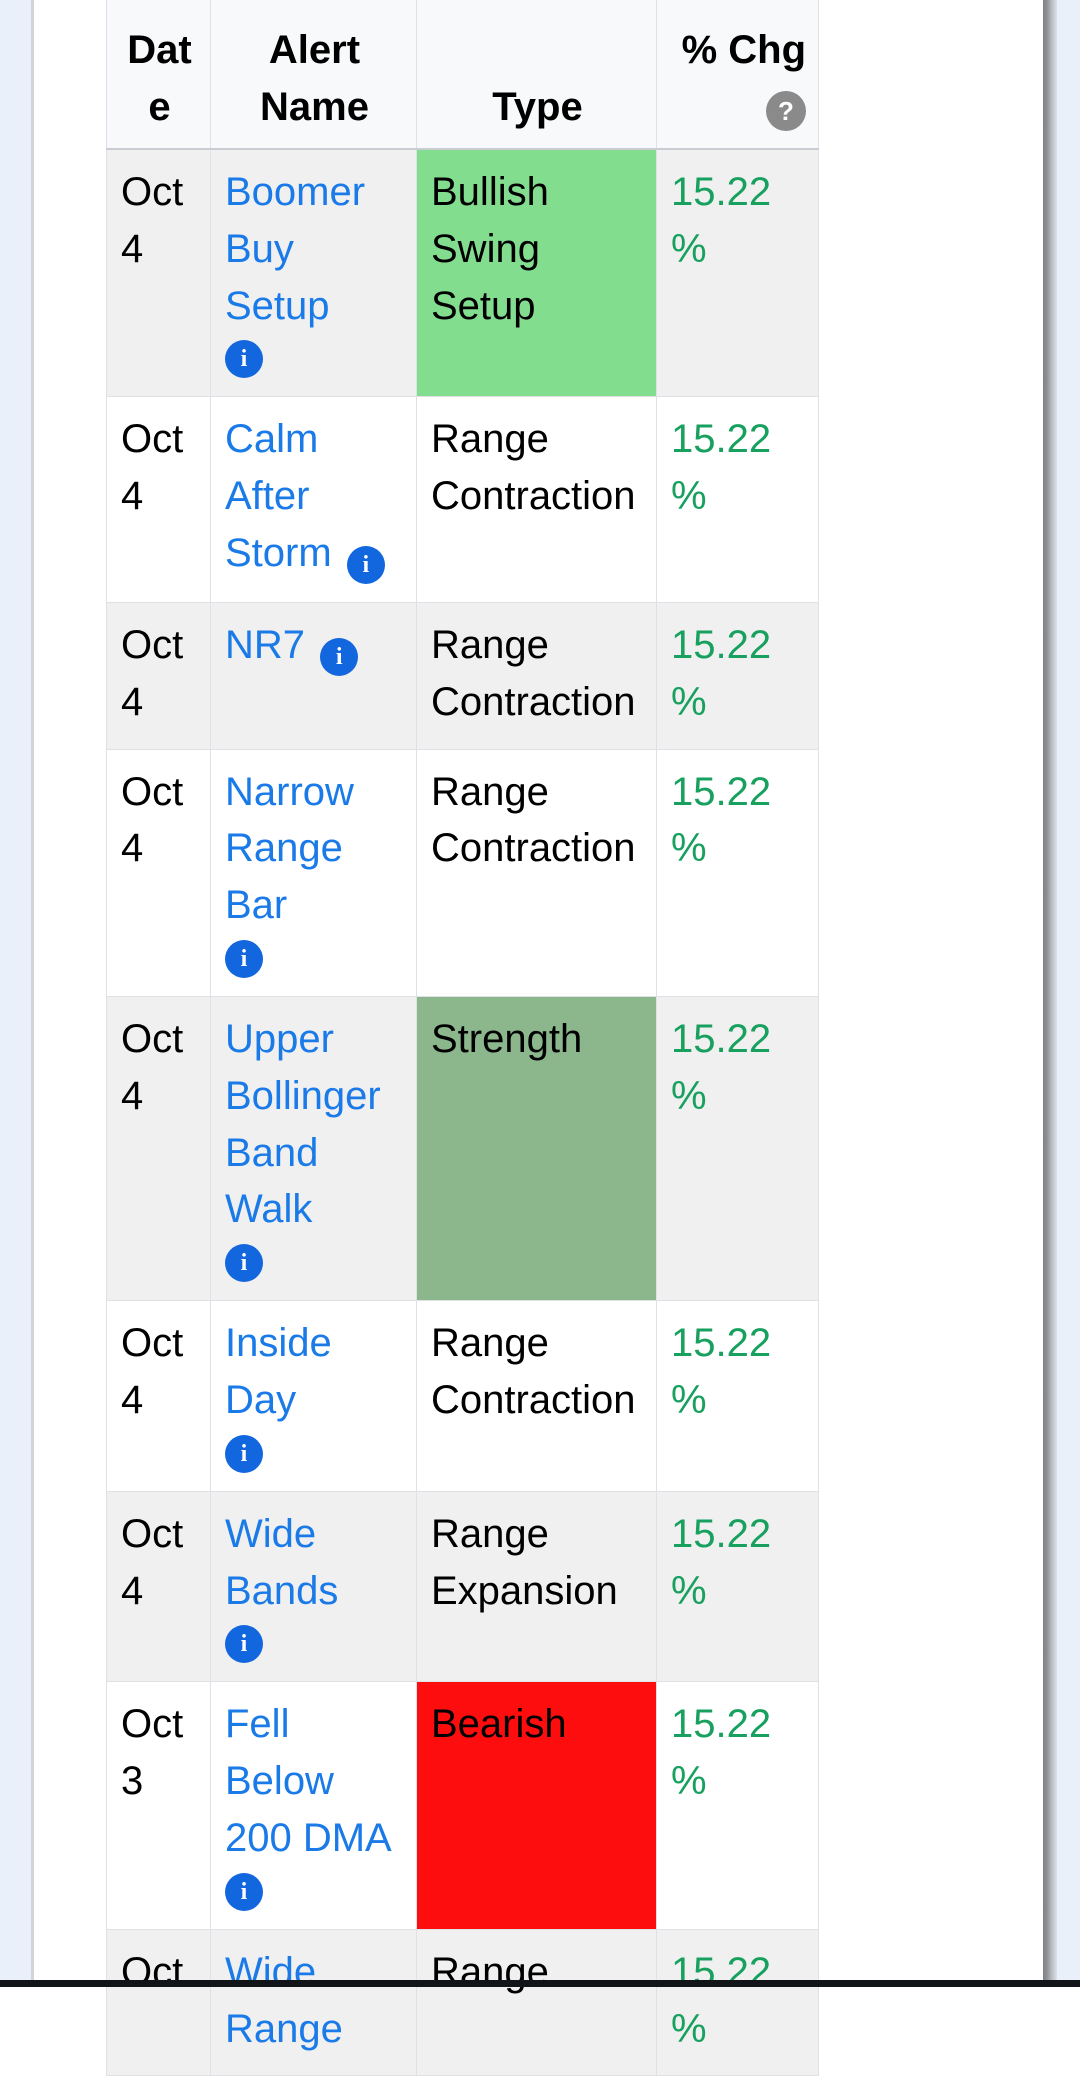  Describe the element at coordinates (278, 496) in the screenshot. I see `alert-name-link: Calm After Storm` at that location.